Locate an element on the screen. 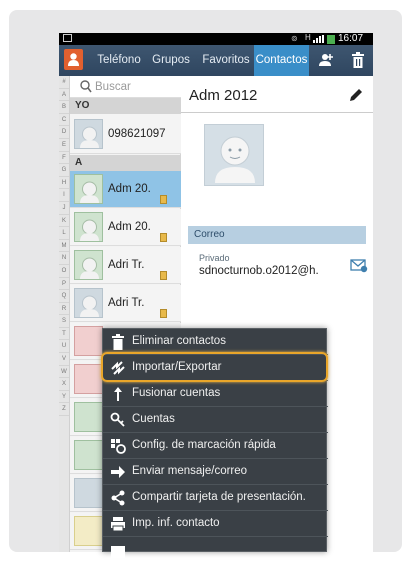 This screenshot has height=563, width=411. network-h-icon: H is located at coordinates (308, 37).